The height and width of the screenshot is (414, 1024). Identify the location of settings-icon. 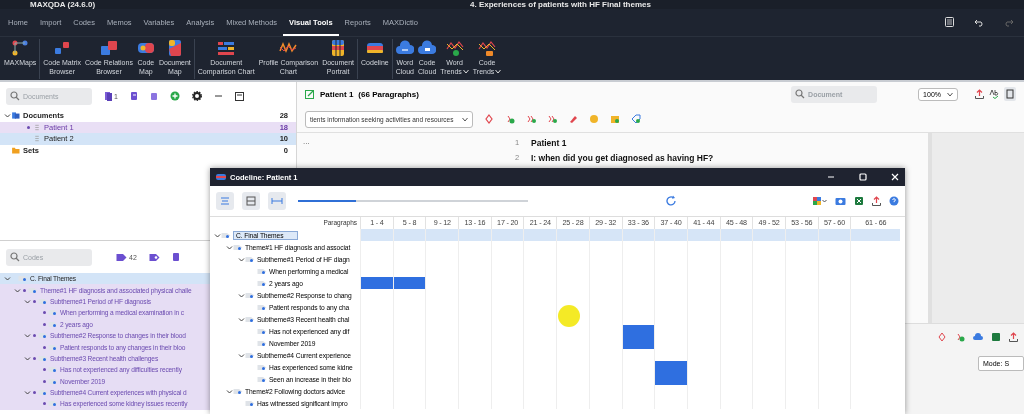
(196, 96).